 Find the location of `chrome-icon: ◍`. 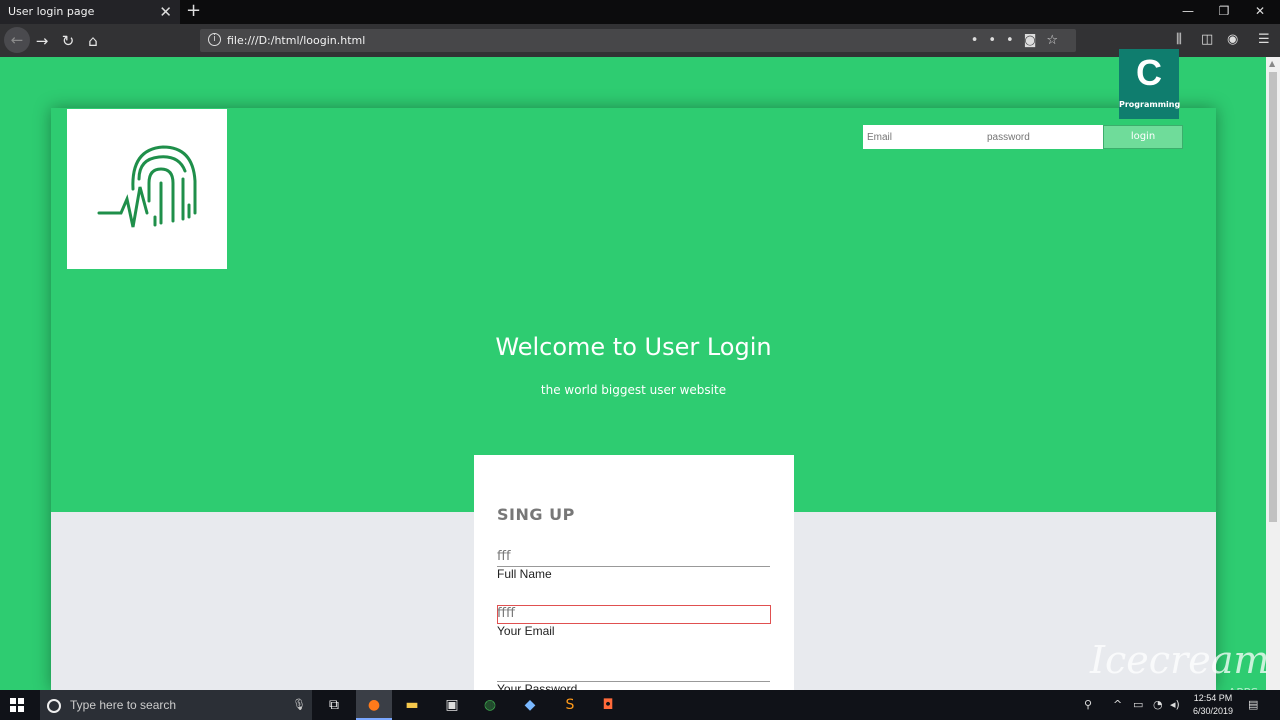

chrome-icon: ◍ is located at coordinates (490, 705).